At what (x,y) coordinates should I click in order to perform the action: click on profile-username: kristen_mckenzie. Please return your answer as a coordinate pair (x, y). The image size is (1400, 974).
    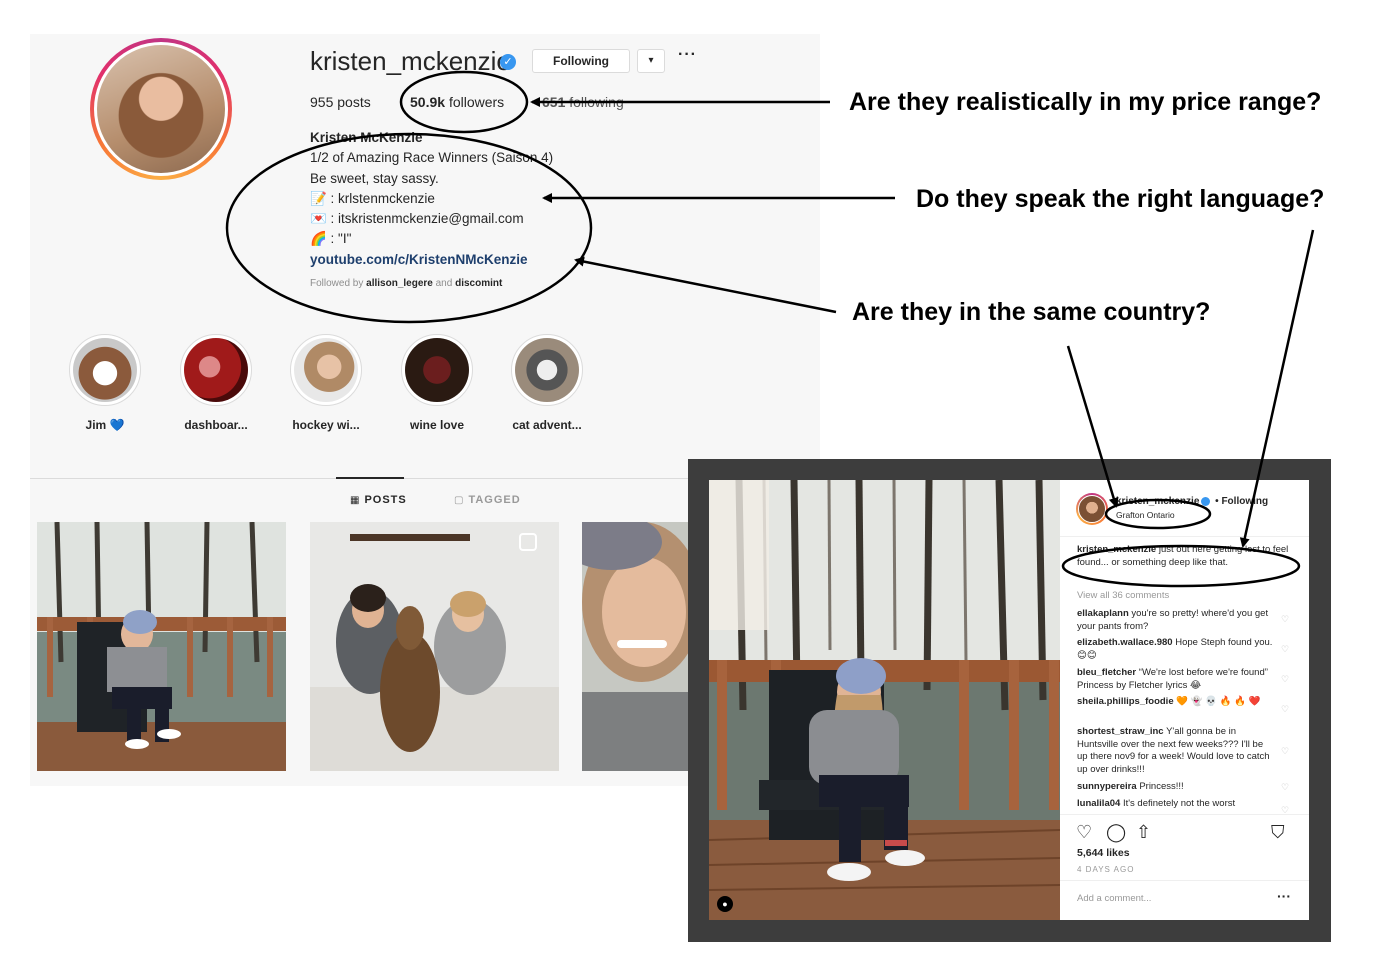
    Looking at the image, I should click on (410, 61).